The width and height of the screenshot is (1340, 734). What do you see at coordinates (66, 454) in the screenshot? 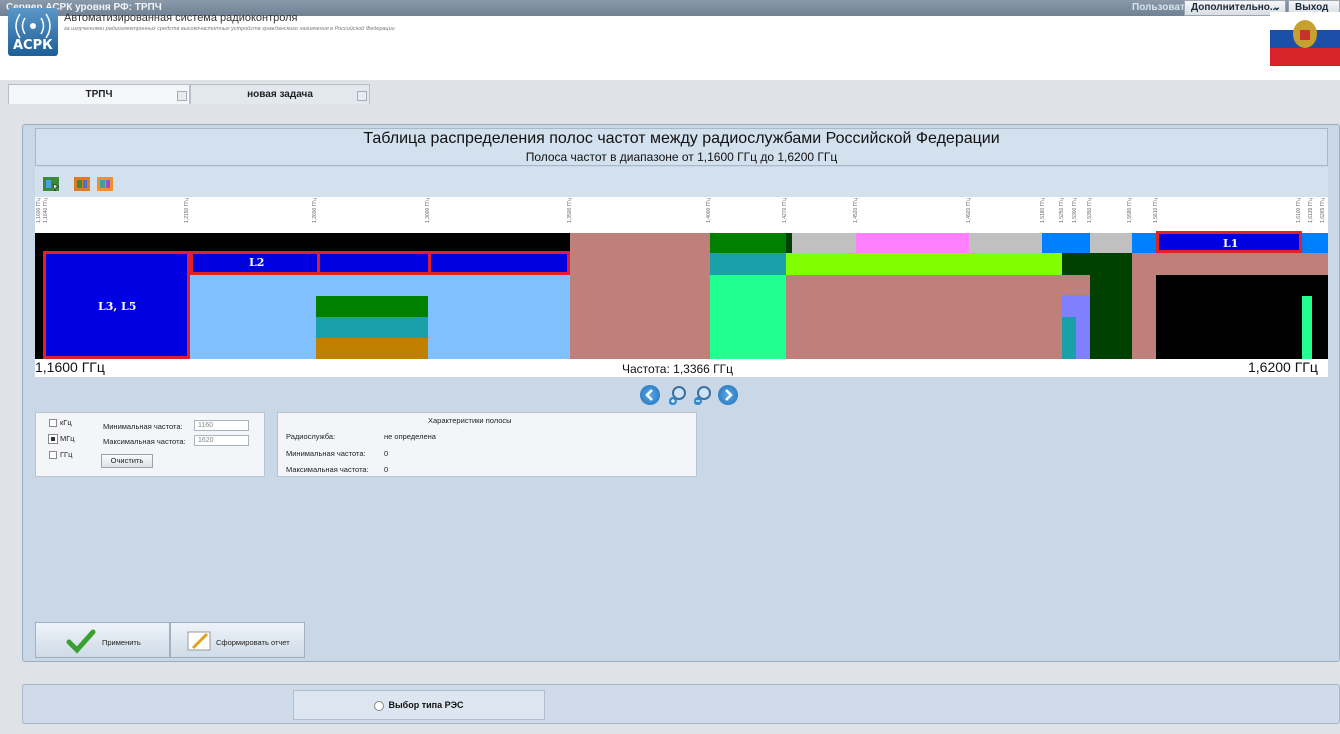
I see `ghz-label: ГГц` at bounding box center [66, 454].